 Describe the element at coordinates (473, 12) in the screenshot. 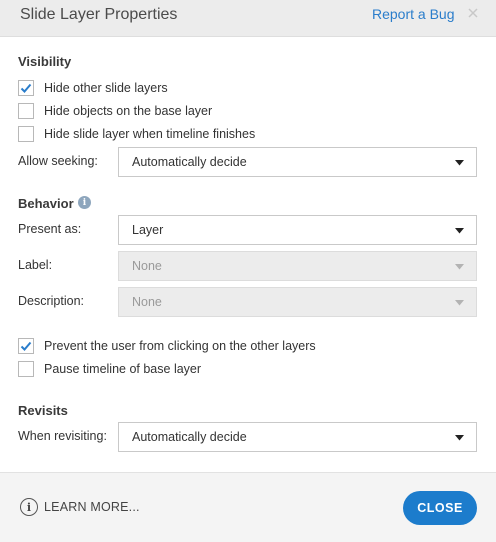

I see `close-icon` at that location.